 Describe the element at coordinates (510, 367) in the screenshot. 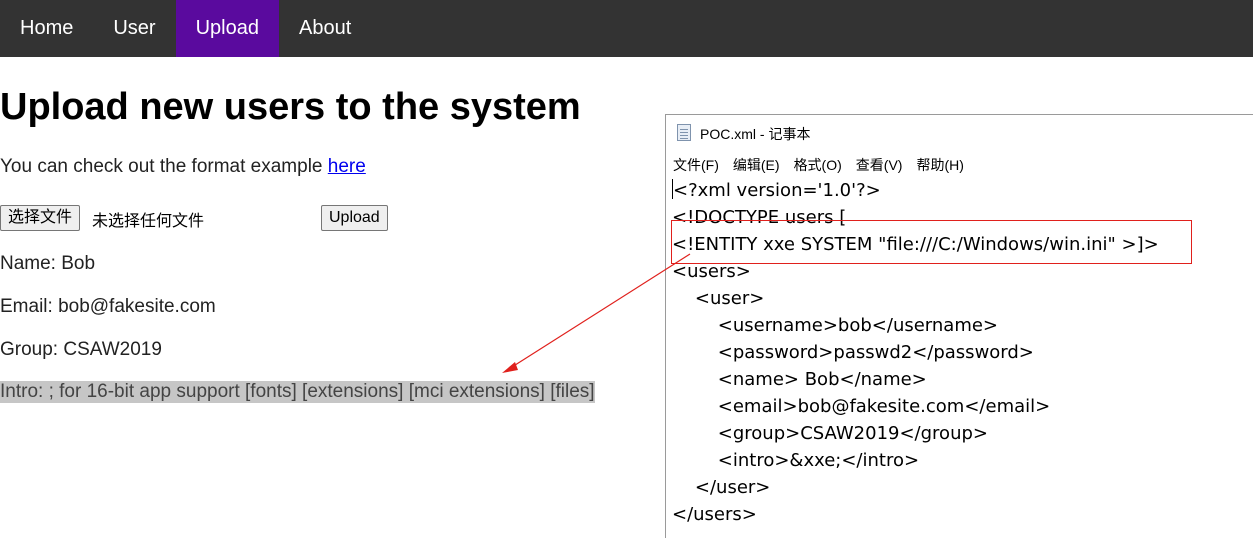

I see `arrow-head` at that location.